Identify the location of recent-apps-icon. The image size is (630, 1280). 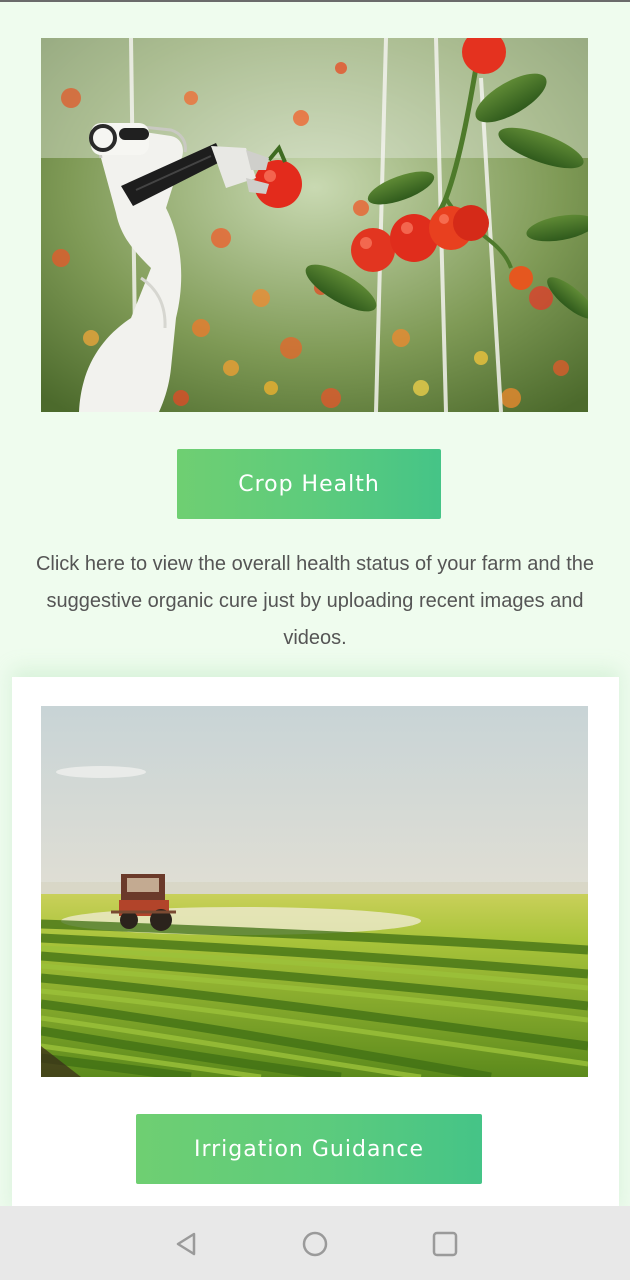
(445, 1244).